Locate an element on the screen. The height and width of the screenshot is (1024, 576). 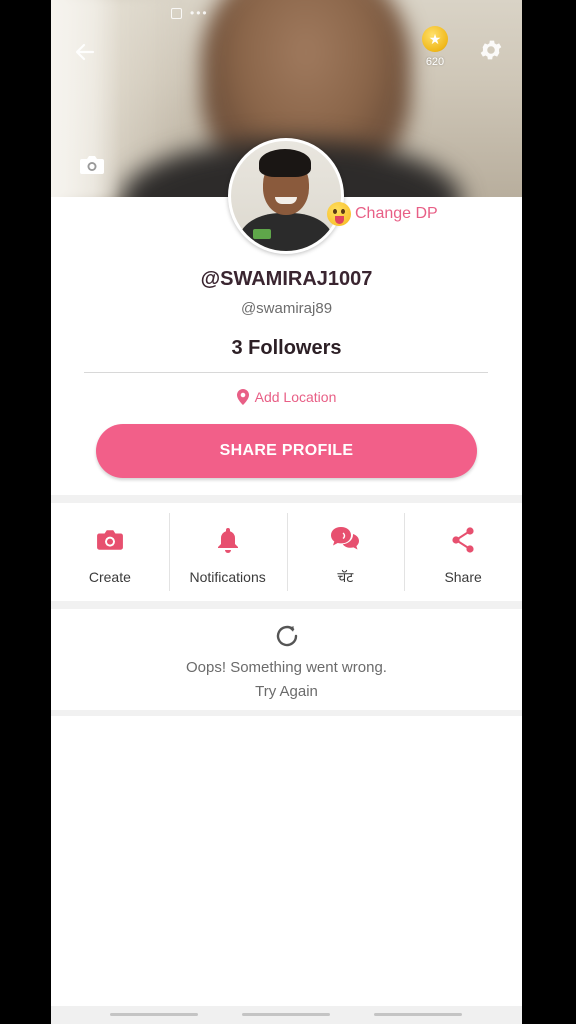
location-pin-icon is located at coordinates (242, 397).